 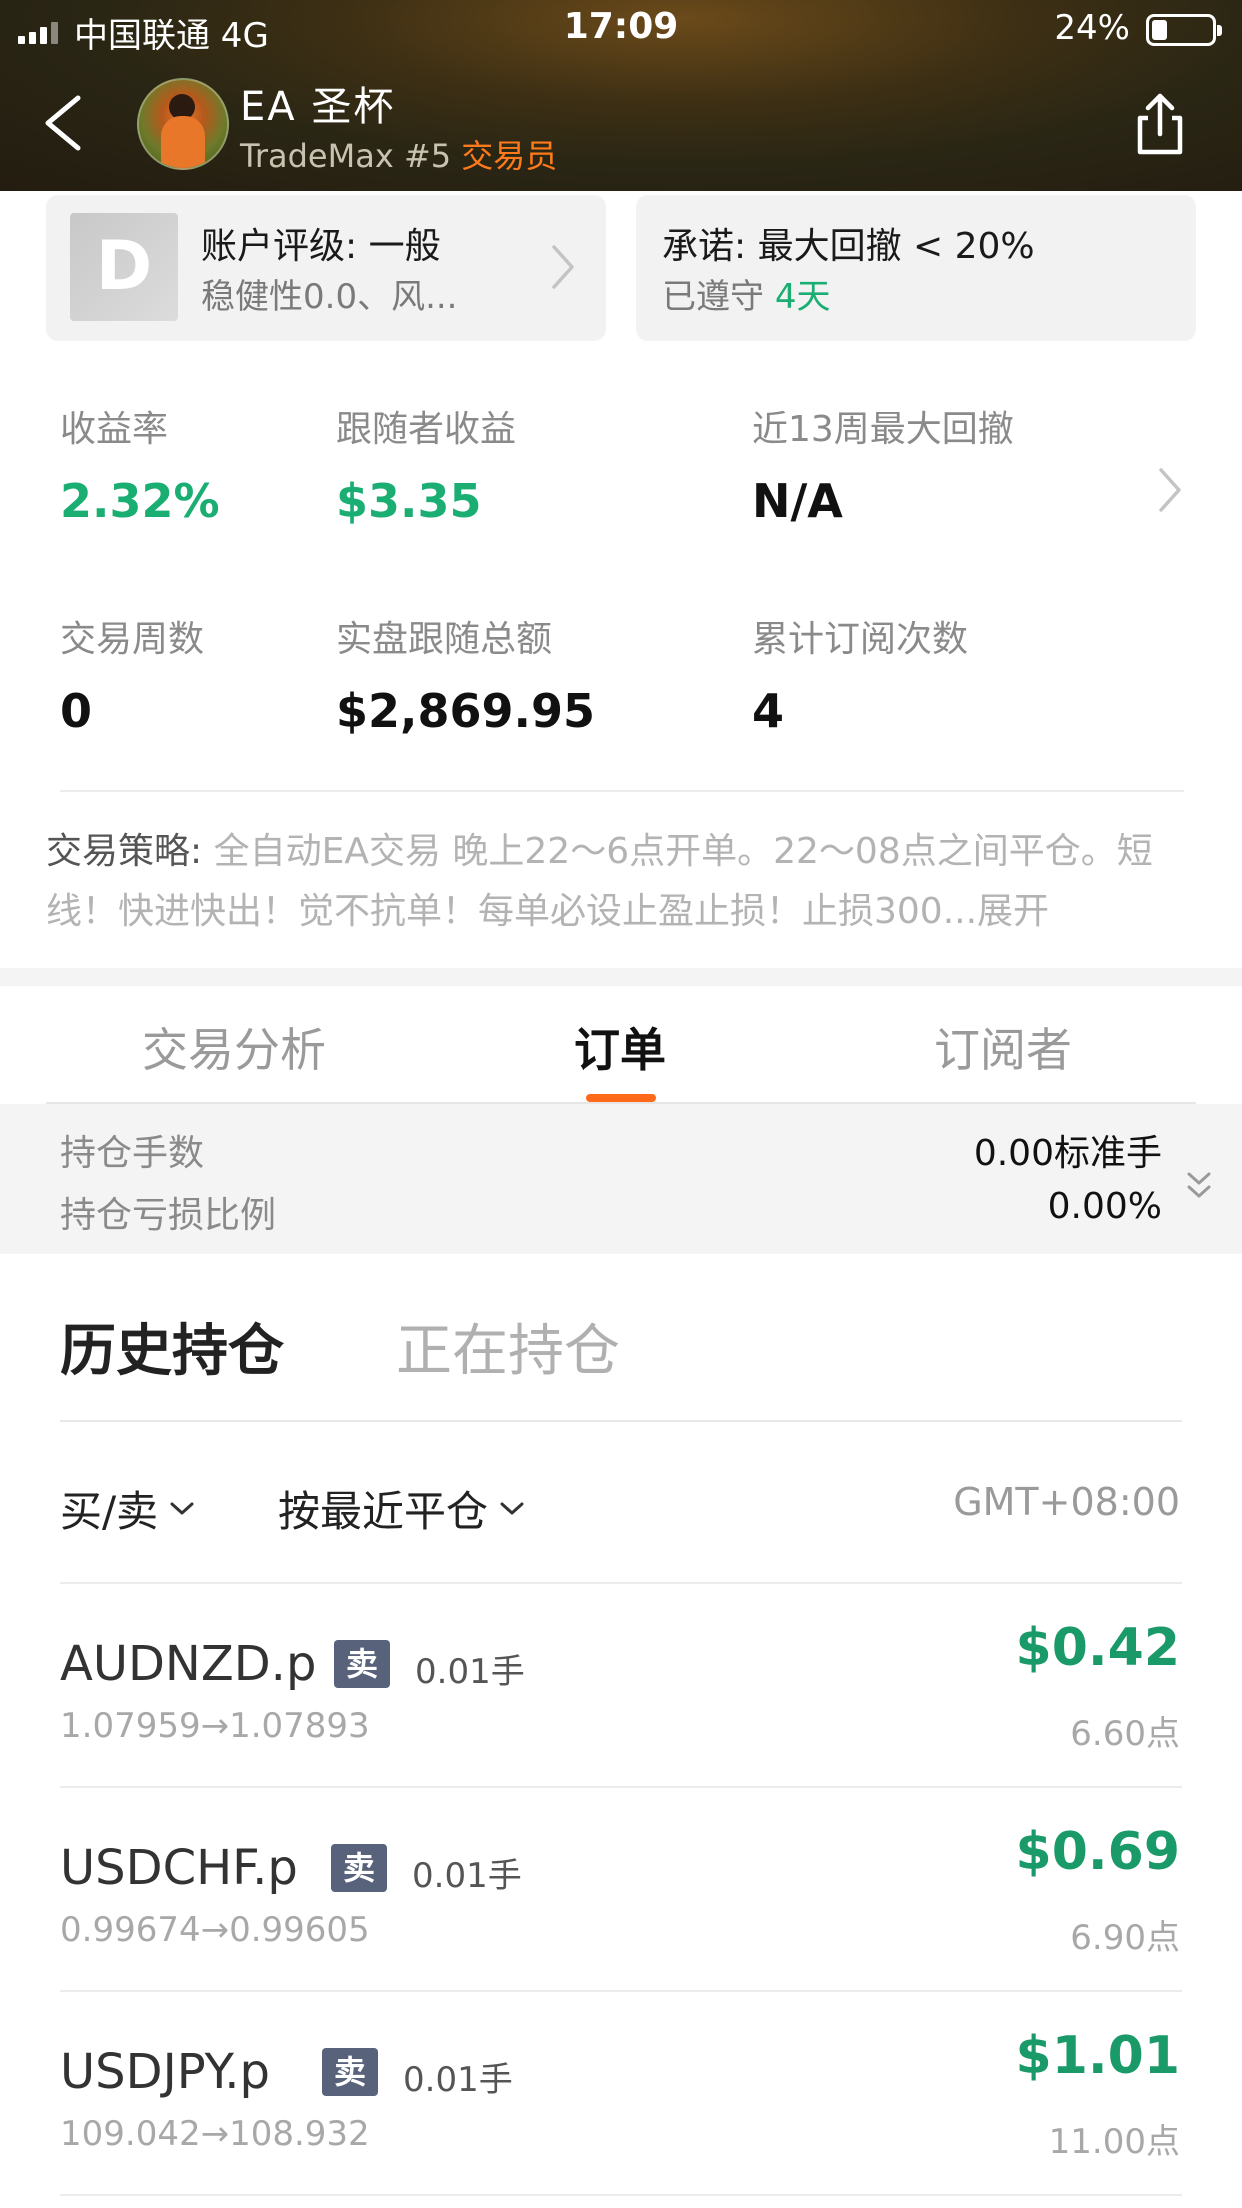 I want to click on follower-profit-label: 跟随者收益, so click(x=426, y=429).